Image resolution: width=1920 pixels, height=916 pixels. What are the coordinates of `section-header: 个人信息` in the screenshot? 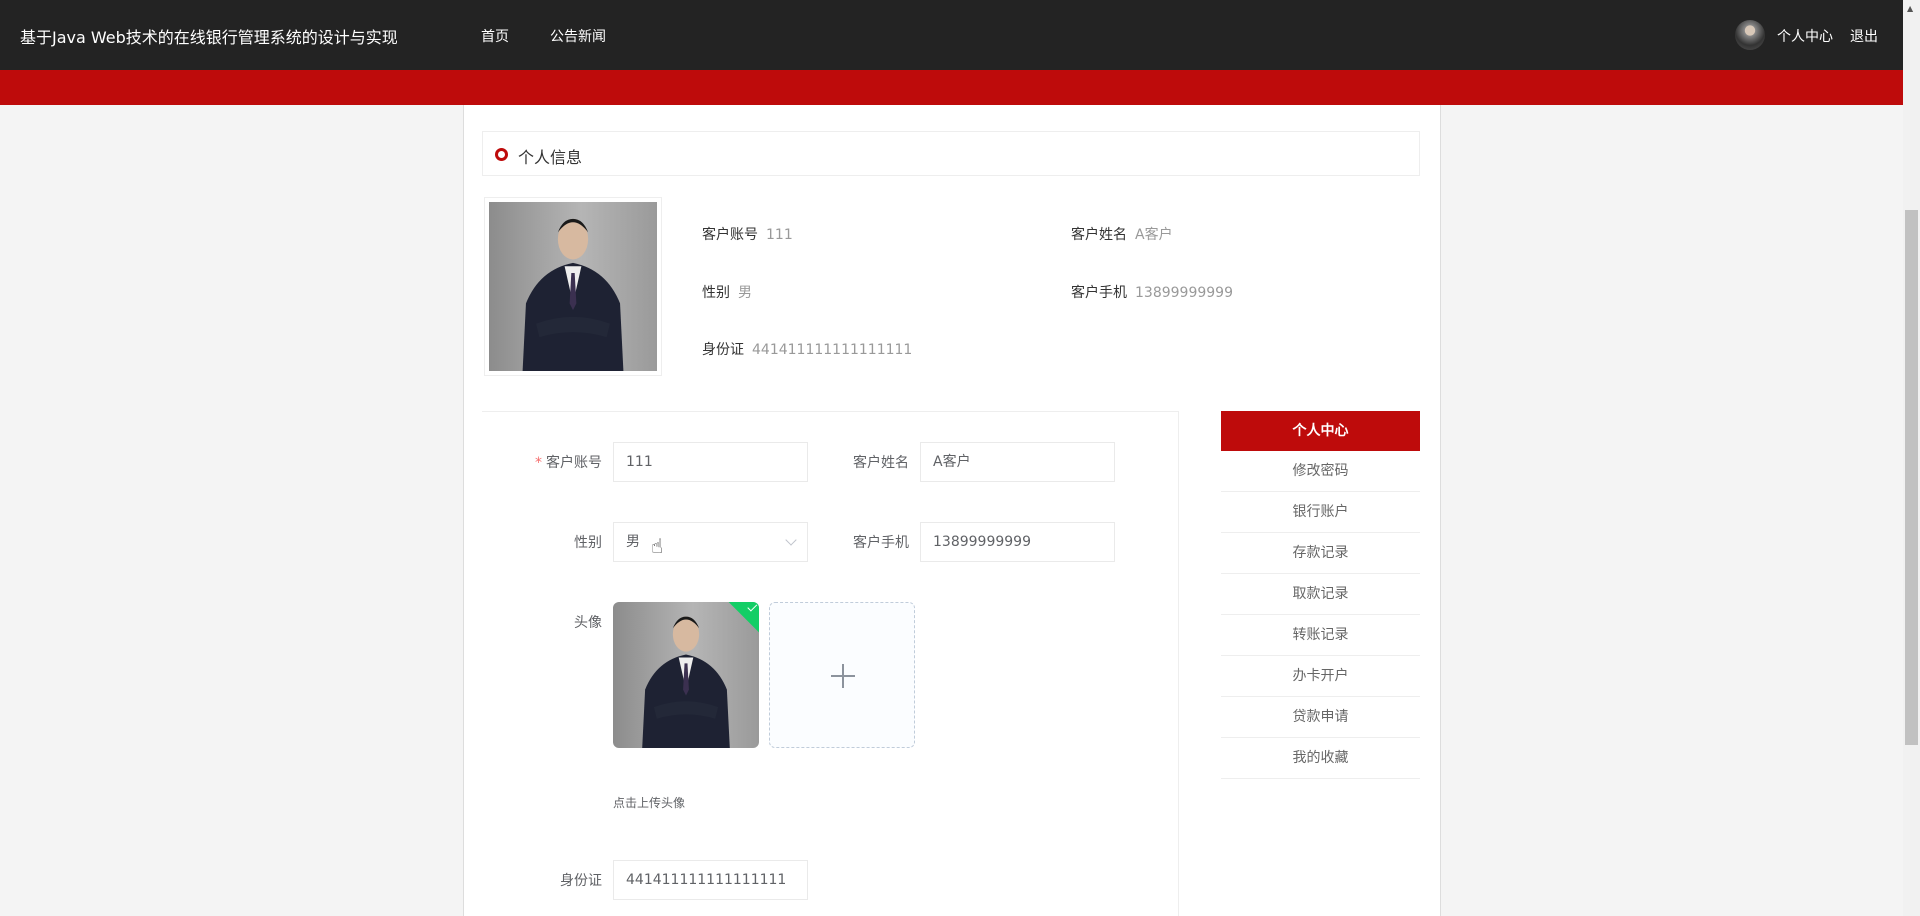 It's located at (951, 153).